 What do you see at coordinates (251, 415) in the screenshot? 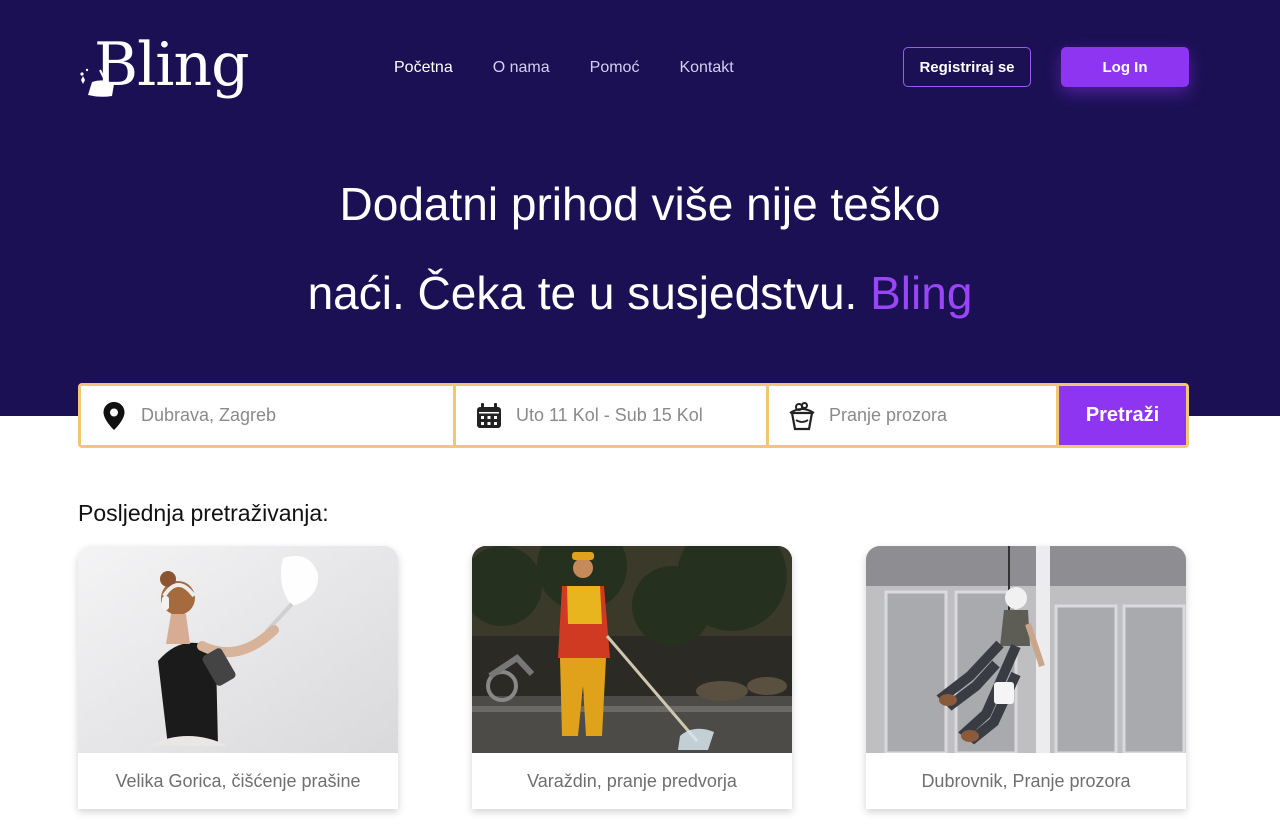
I see `location-input` at bounding box center [251, 415].